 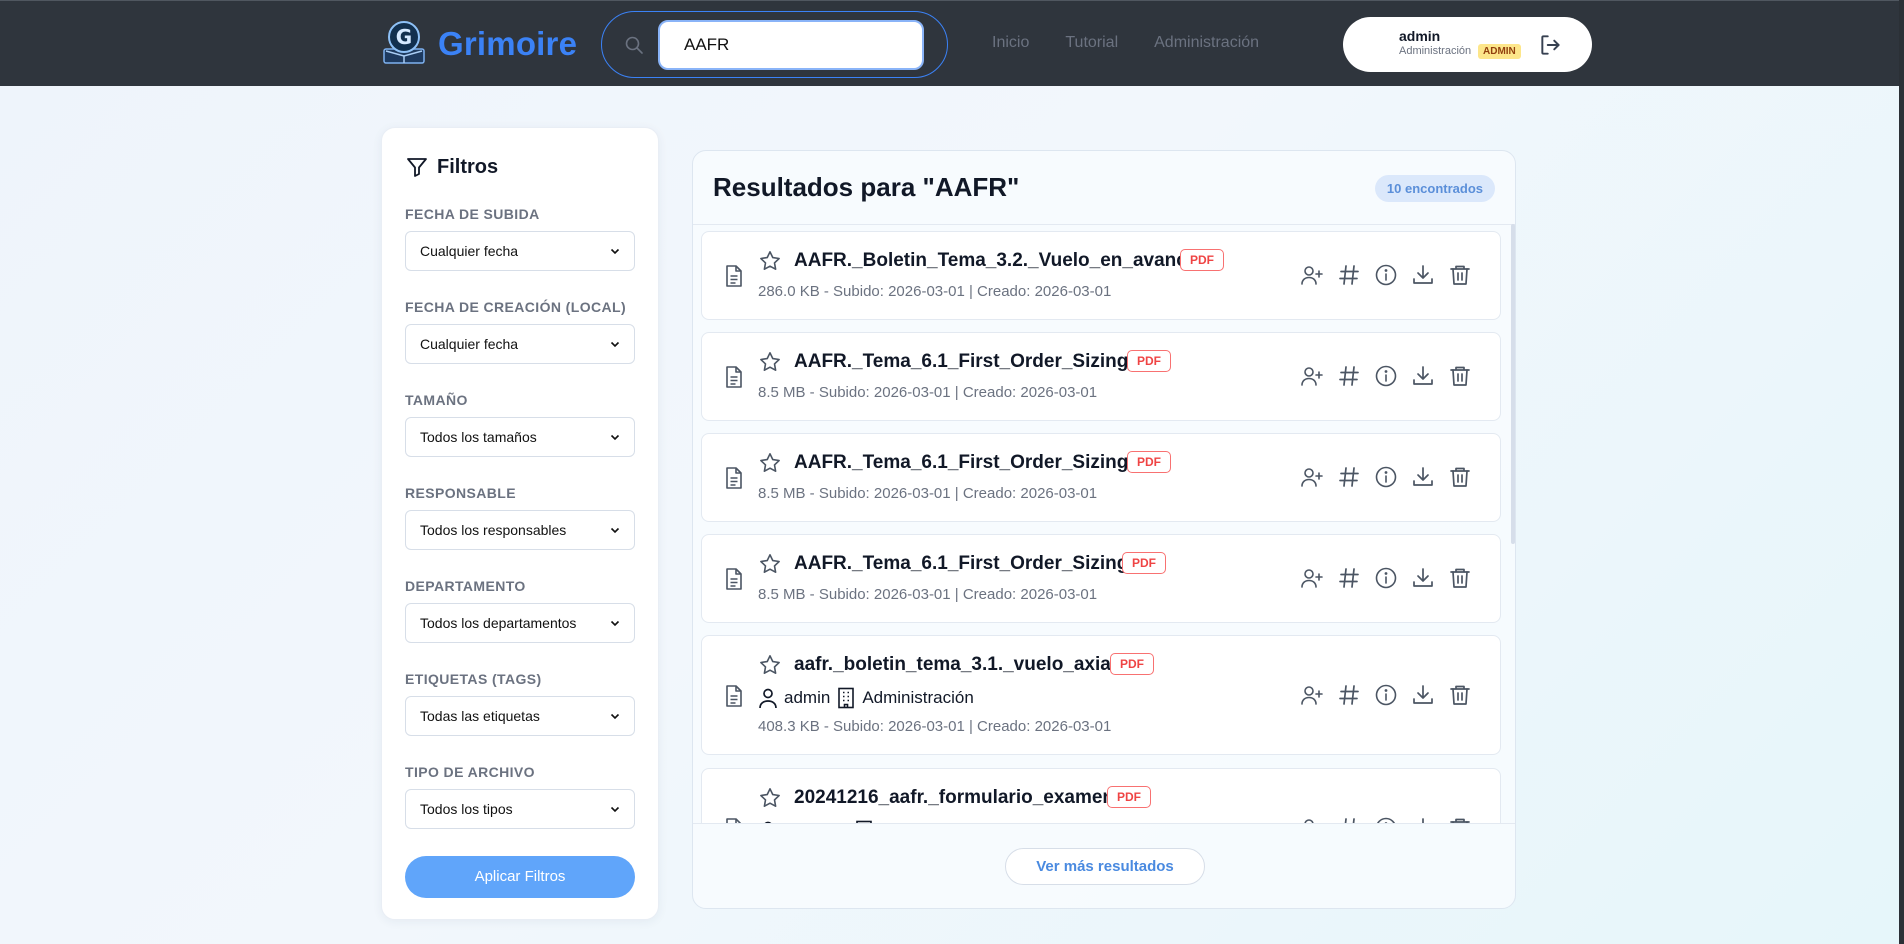 I want to click on divider, so click(x=1104, y=224).